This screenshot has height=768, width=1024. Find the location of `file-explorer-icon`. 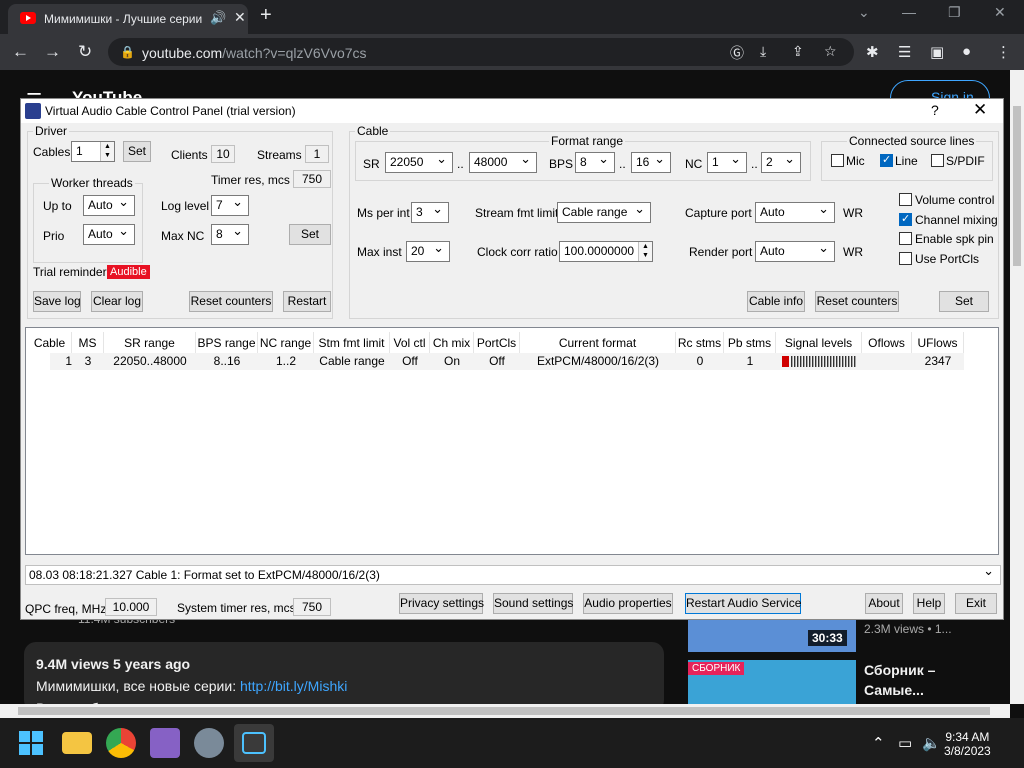

file-explorer-icon is located at coordinates (77, 743).